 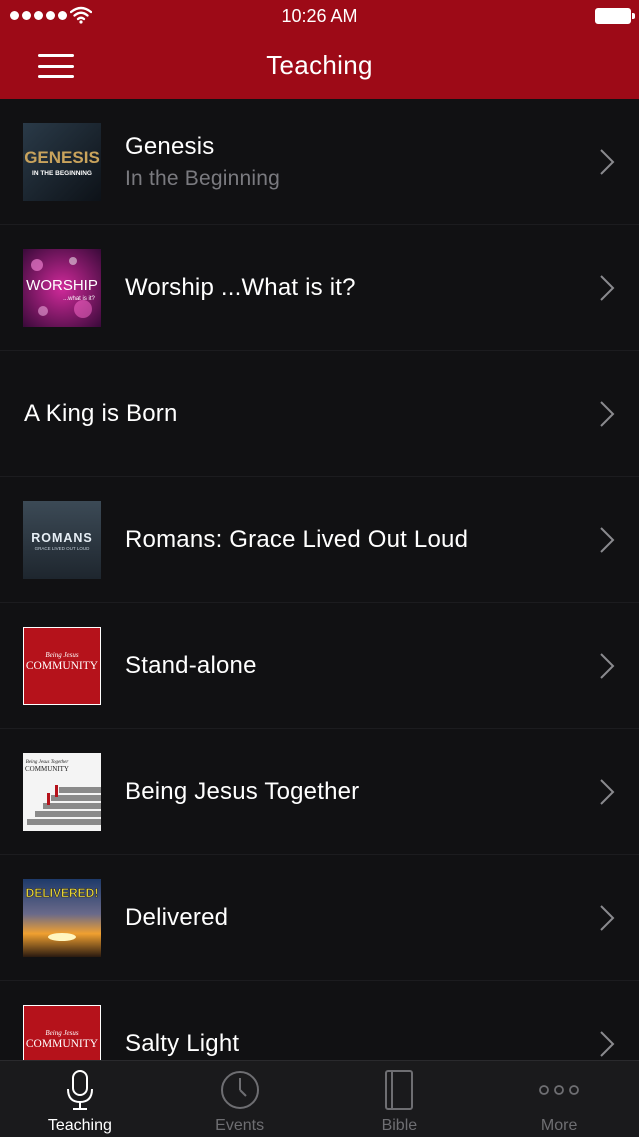 I want to click on thumb-subtext: ...what is it?, so click(x=79, y=299).